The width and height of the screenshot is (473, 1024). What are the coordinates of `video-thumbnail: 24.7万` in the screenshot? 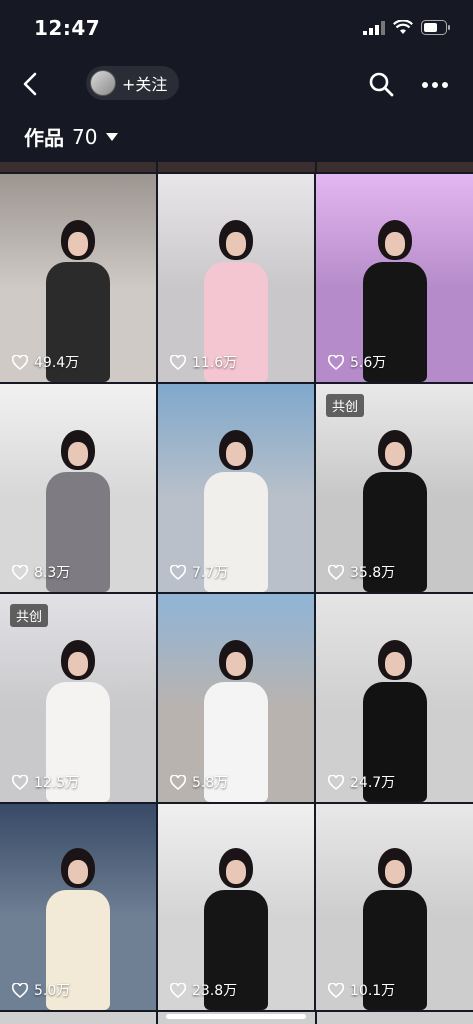 It's located at (394, 698).